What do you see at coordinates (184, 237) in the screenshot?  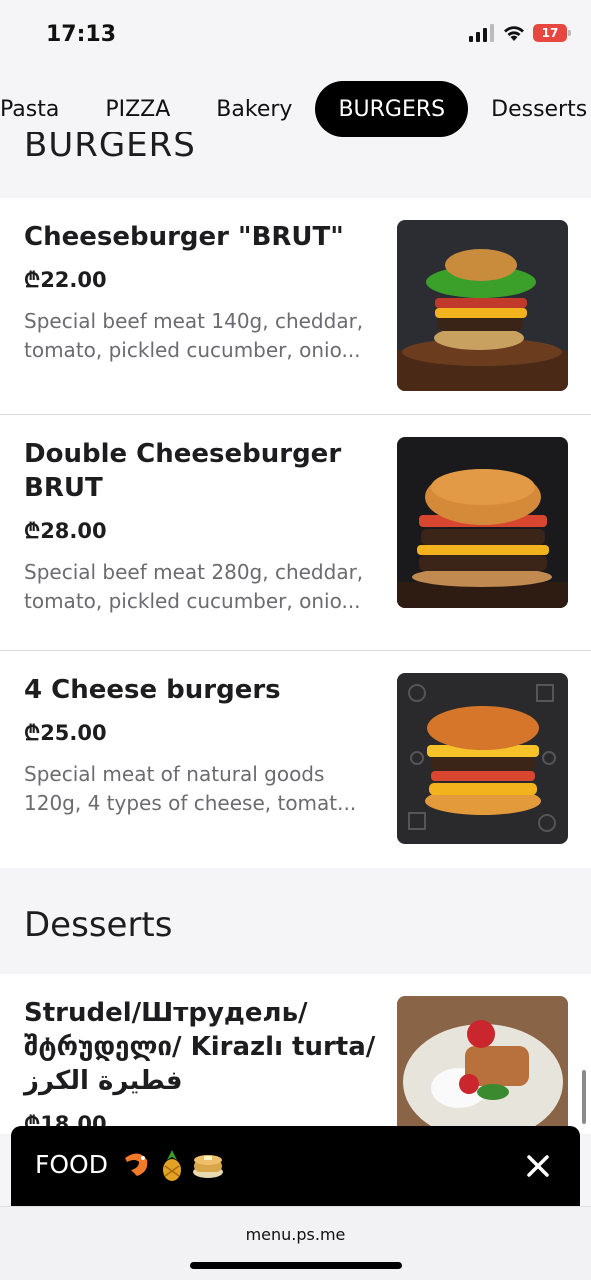 I see `item-name: Cheeseburger "BRUT"` at bounding box center [184, 237].